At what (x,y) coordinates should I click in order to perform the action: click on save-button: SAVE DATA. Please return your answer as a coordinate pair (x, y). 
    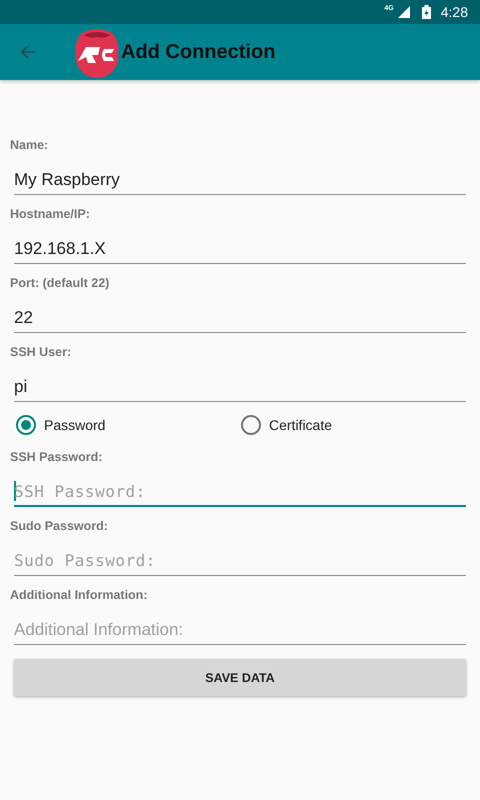
    Looking at the image, I should click on (240, 677).